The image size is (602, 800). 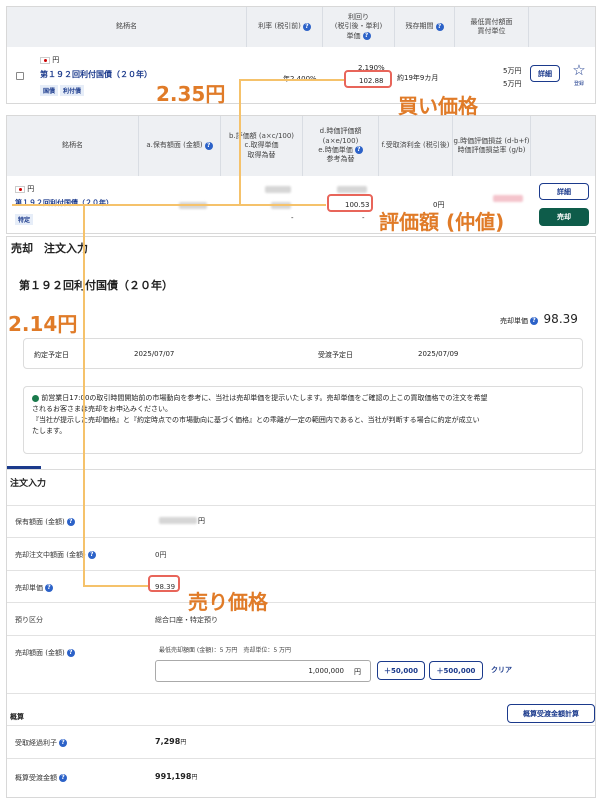 I want to click on row-checkbox, so click(x=20, y=76).